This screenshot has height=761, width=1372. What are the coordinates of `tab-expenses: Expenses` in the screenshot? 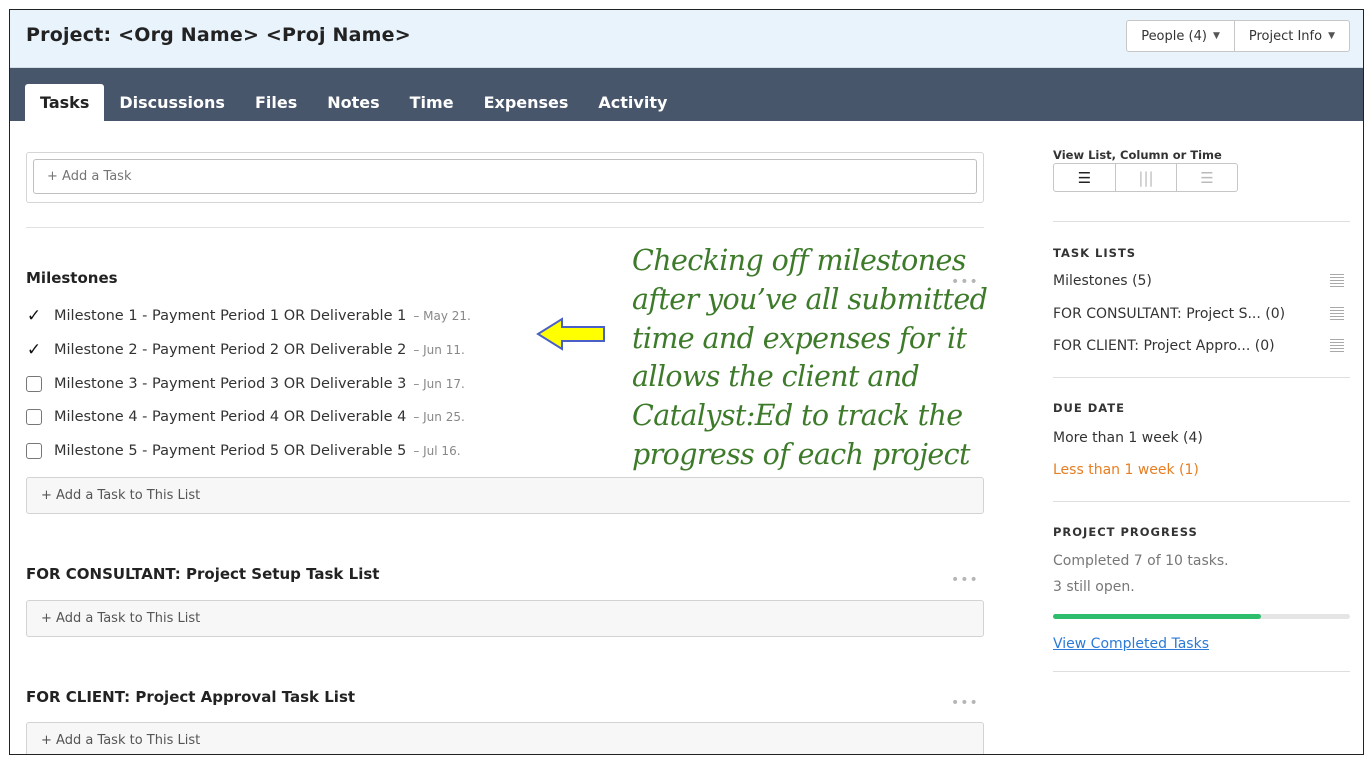 It's located at (526, 102).